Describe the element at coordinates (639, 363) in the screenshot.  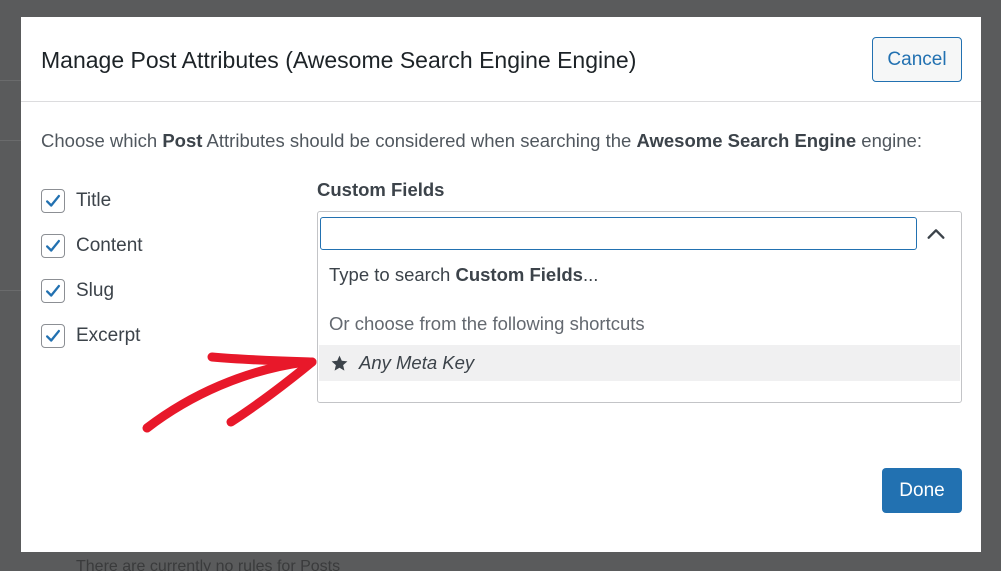
I see `any-meta-key-option: Any Meta Key` at that location.